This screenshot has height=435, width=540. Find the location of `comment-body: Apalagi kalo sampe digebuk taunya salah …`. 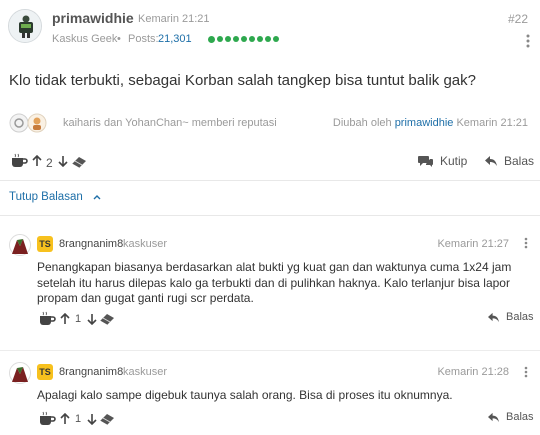

comment-body: Apalagi kalo sampe digebuk taunya salah … is located at coordinates (245, 396).